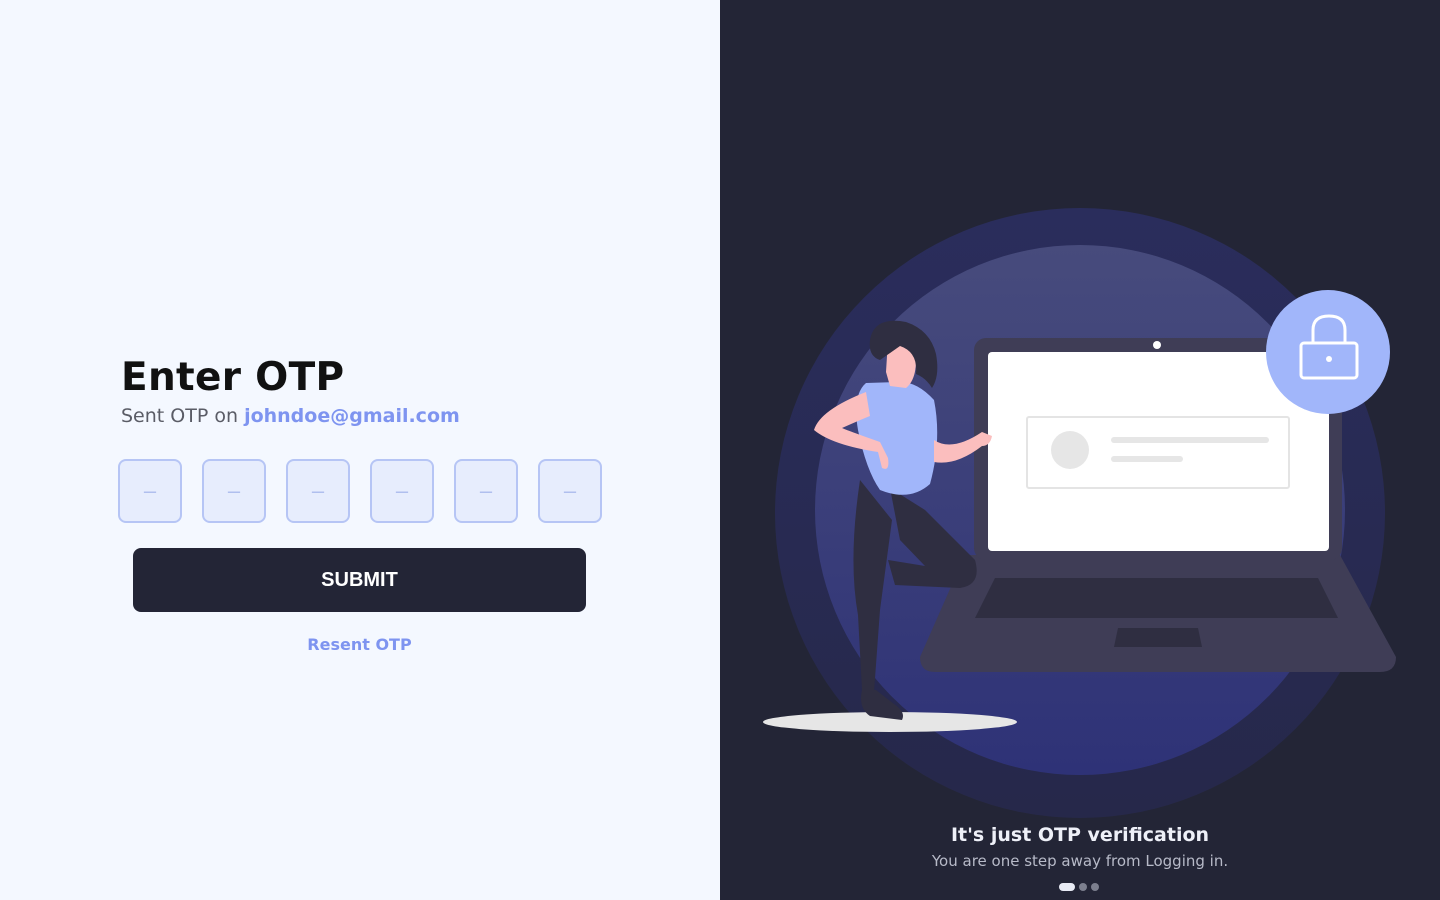 The width and height of the screenshot is (1440, 900). Describe the element at coordinates (318, 491) in the screenshot. I see `otp-digit-3: –` at that location.